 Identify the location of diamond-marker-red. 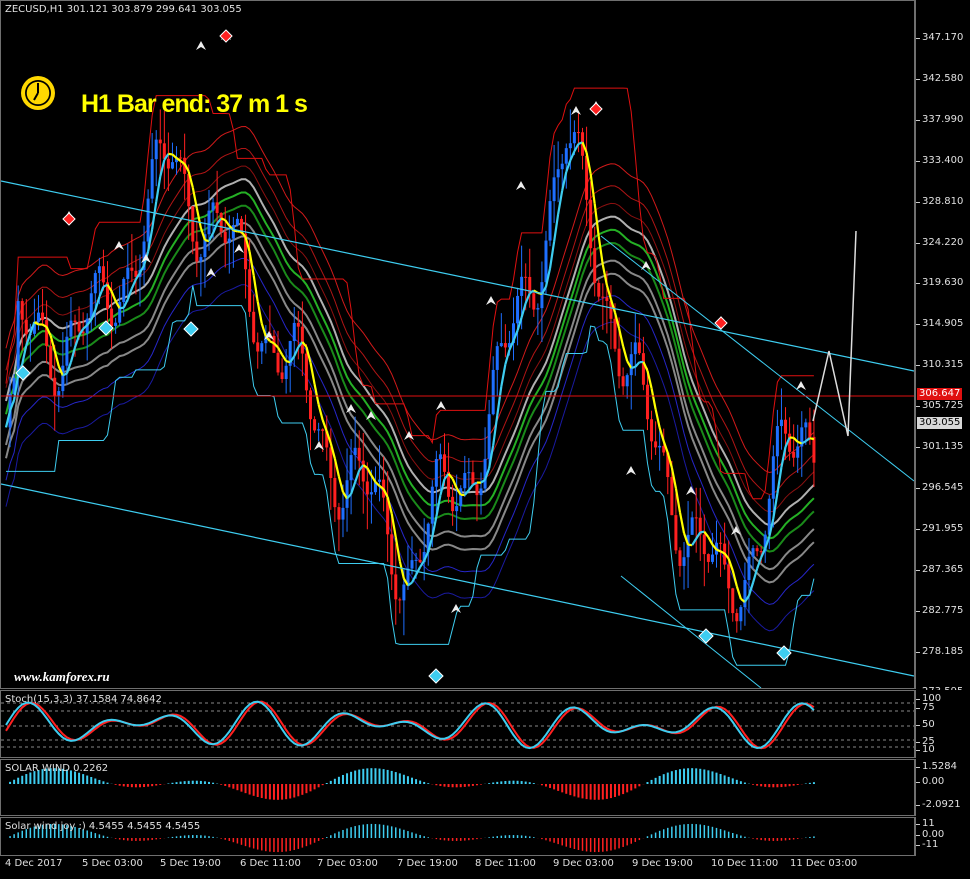
(69, 219).